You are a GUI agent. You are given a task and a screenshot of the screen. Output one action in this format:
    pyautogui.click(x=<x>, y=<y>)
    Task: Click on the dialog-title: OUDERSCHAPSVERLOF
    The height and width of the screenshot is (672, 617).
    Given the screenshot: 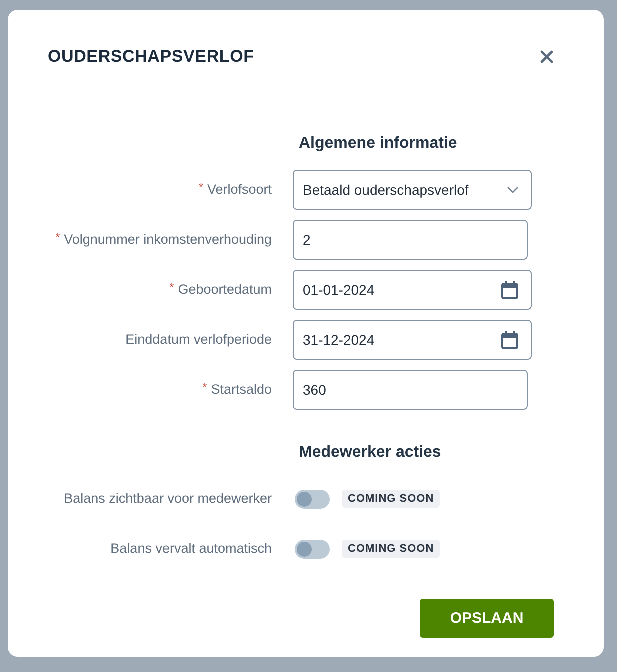 What is the action you would take?
    pyautogui.click(x=151, y=57)
    